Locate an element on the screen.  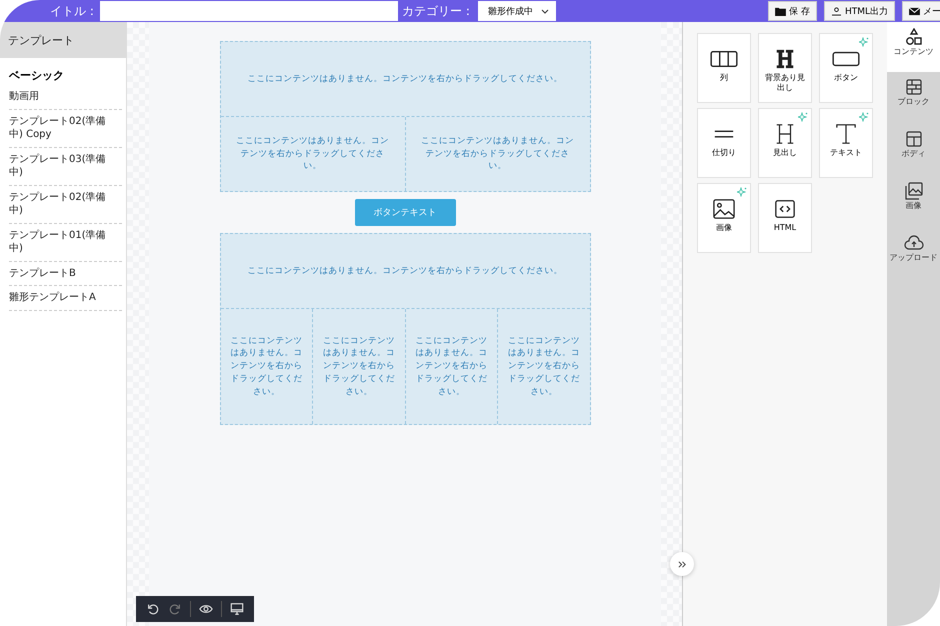
desktop-icon is located at coordinates (237, 609).